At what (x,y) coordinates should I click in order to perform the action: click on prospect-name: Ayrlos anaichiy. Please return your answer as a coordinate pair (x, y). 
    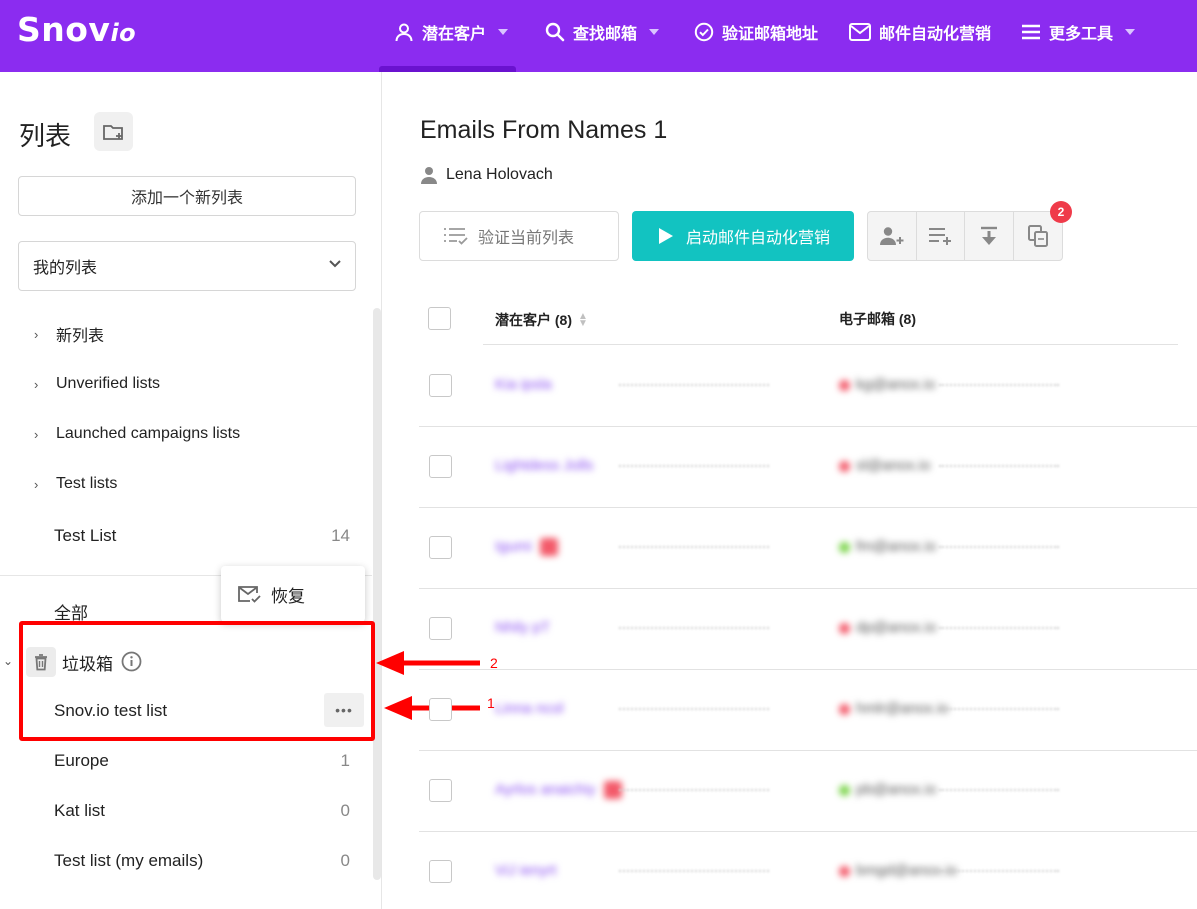
    Looking at the image, I should click on (558, 790).